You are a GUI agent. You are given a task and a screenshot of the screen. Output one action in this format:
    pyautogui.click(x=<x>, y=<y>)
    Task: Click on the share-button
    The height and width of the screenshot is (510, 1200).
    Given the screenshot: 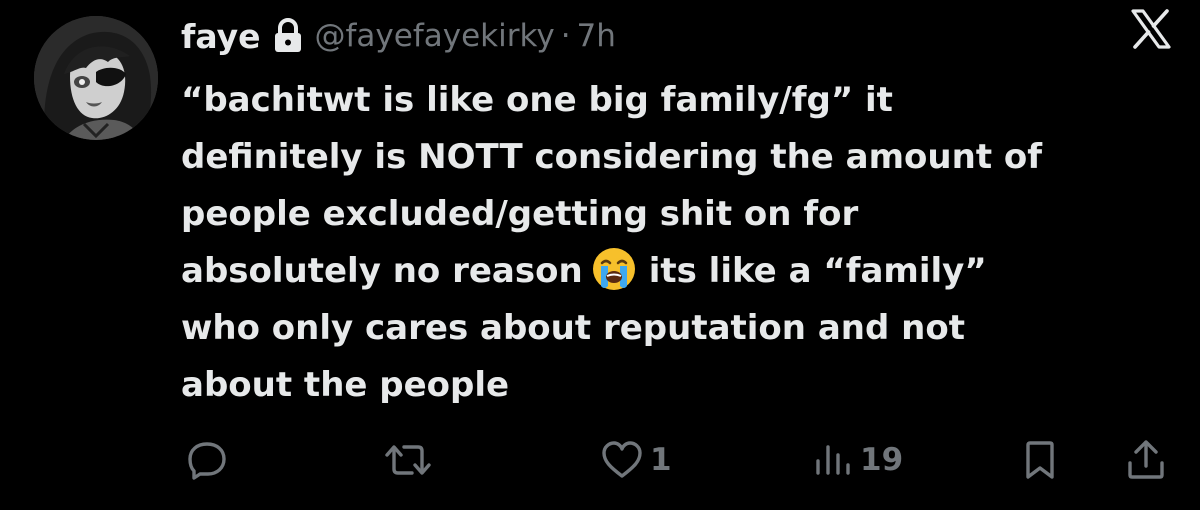 What is the action you would take?
    pyautogui.click(x=1146, y=460)
    